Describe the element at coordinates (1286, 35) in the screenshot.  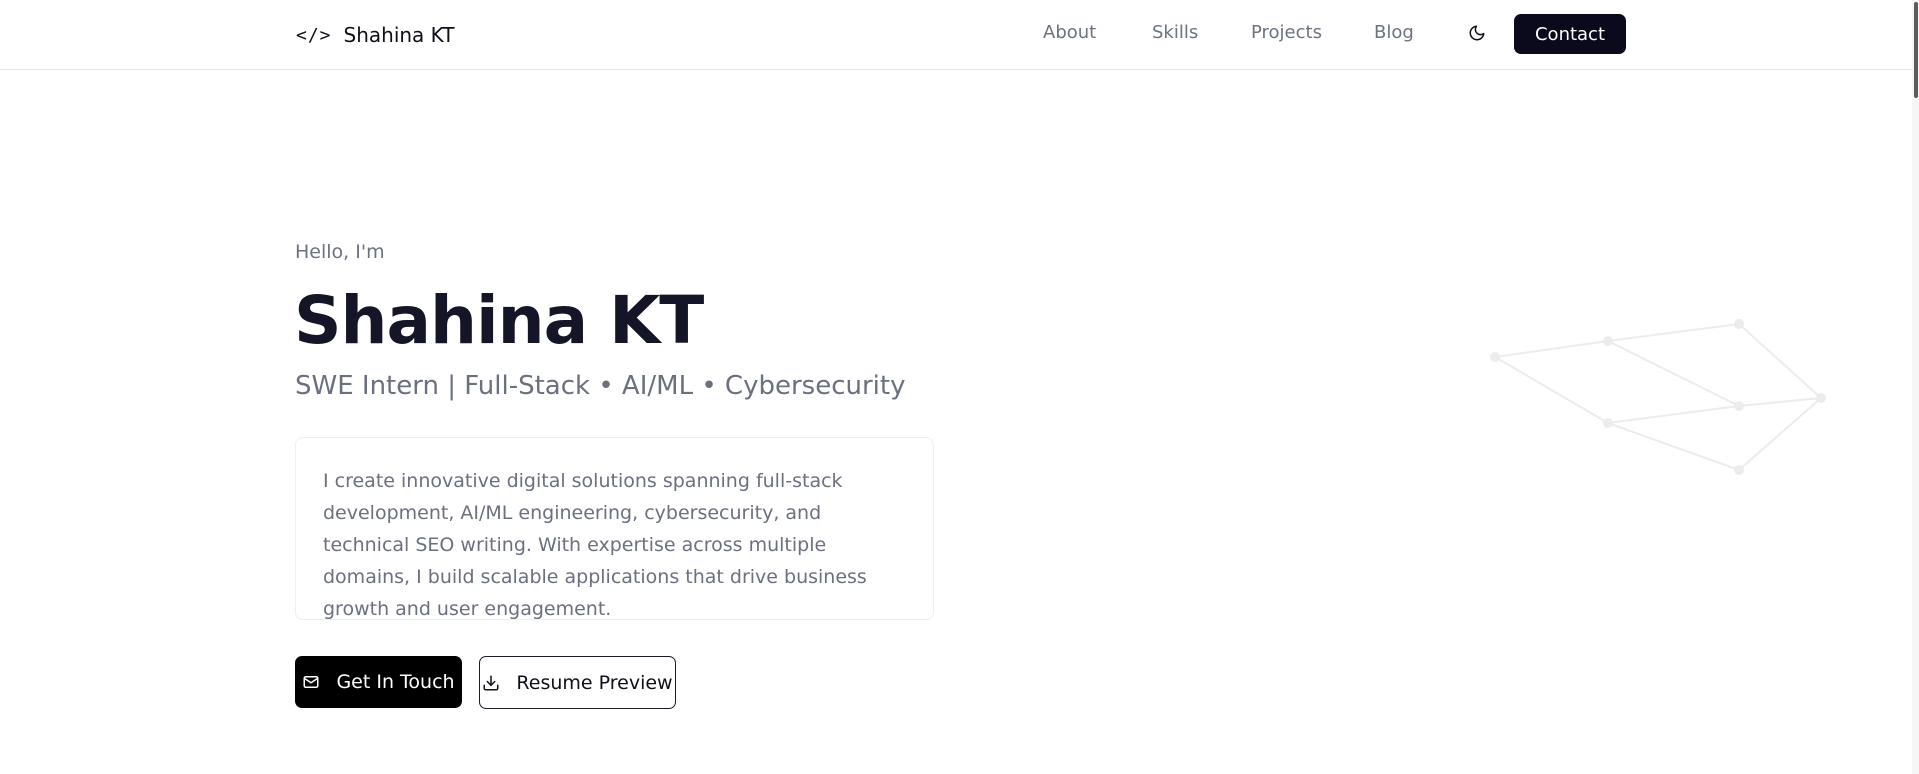
I see `nav-projects: Projects` at that location.